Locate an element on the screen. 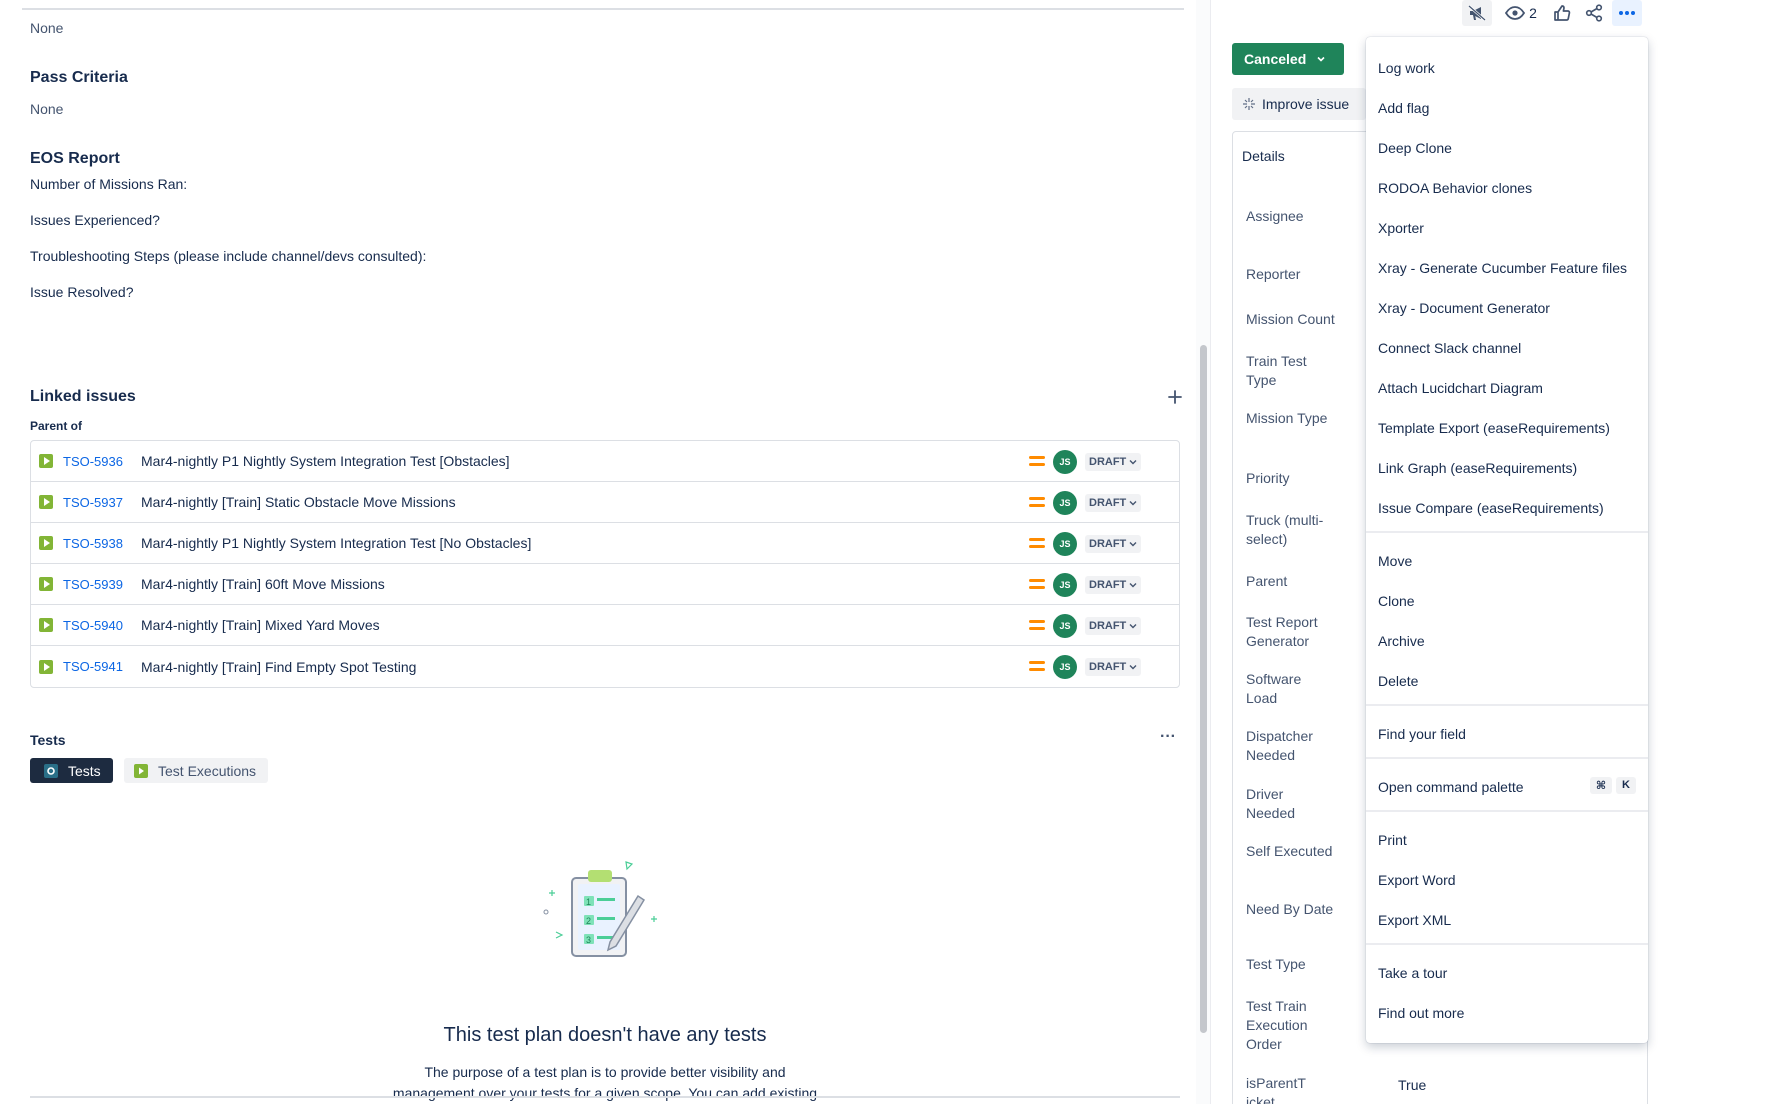 The width and height of the screenshot is (1778, 1104). plus-icon is located at coordinates (1175, 397).